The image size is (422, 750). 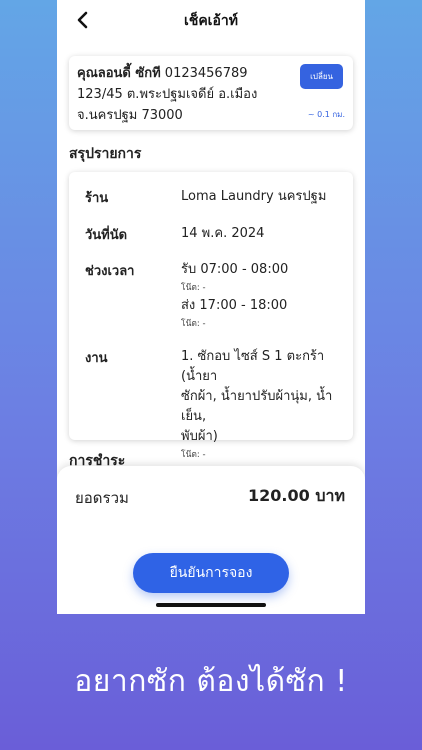 What do you see at coordinates (321, 76) in the screenshot?
I see `change-address-button: เปลี่ยน` at bounding box center [321, 76].